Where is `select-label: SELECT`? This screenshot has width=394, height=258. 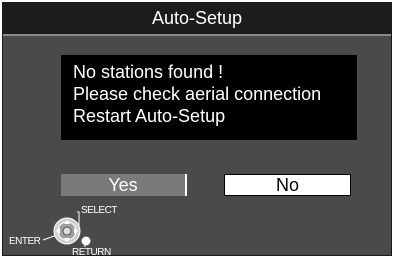 select-label: SELECT is located at coordinates (99, 210).